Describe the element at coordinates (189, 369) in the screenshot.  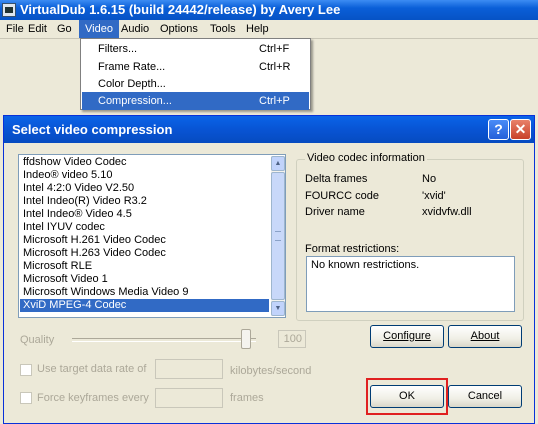
I see `target-rate-field` at that location.